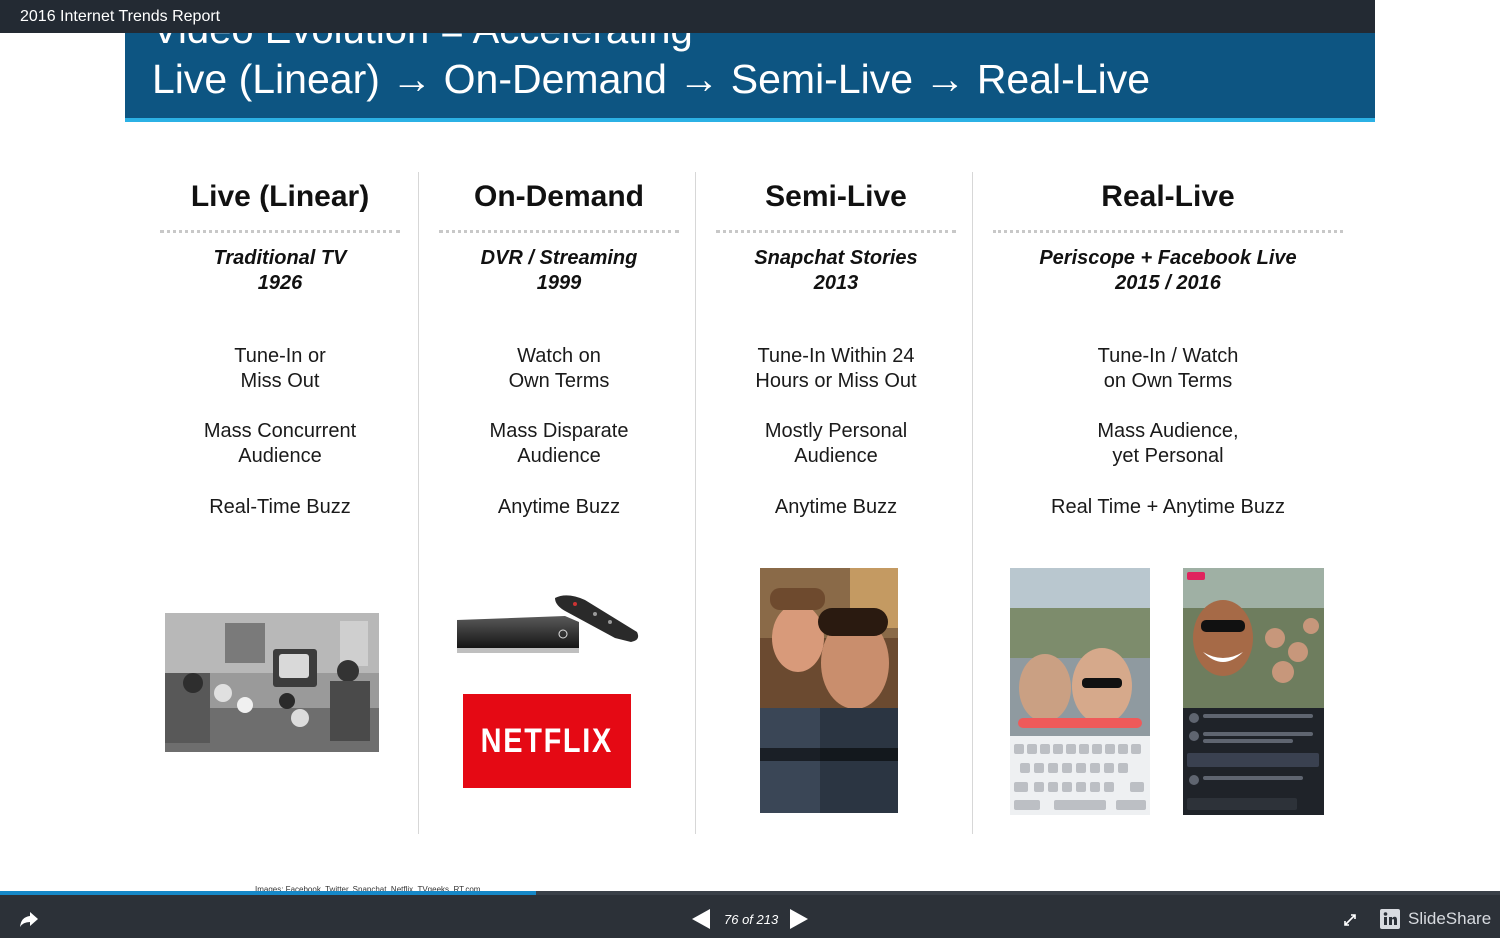 This screenshot has height=938, width=1500. Describe the element at coordinates (1350, 919) in the screenshot. I see `fullscreen-icon` at that location.